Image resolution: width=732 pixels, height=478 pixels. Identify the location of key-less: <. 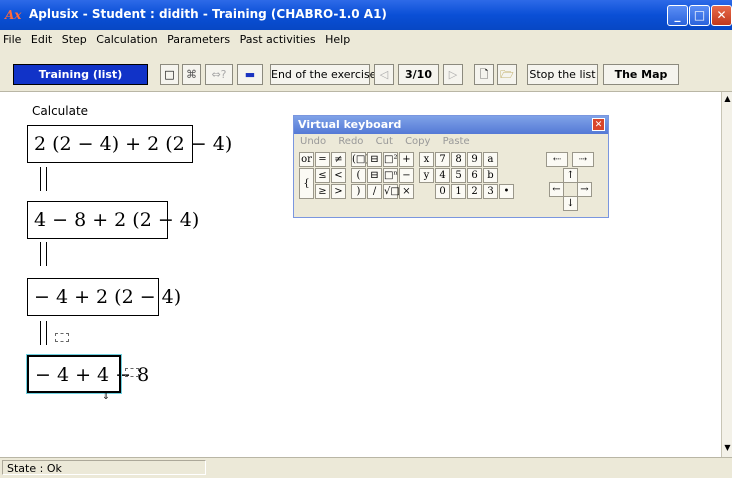
(338, 175).